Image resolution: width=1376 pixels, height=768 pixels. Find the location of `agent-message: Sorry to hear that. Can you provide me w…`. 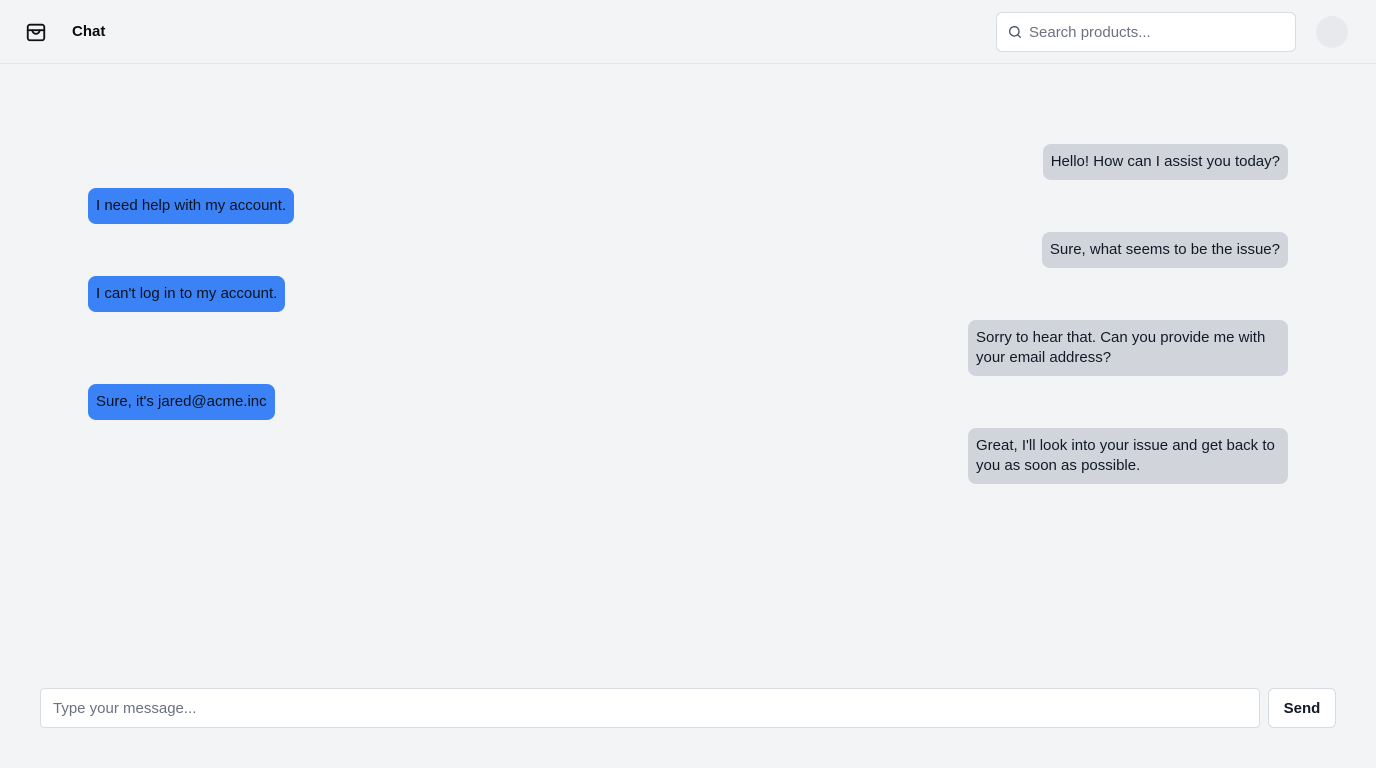

agent-message: Sorry to hear that. Can you provide me w… is located at coordinates (1128, 348).